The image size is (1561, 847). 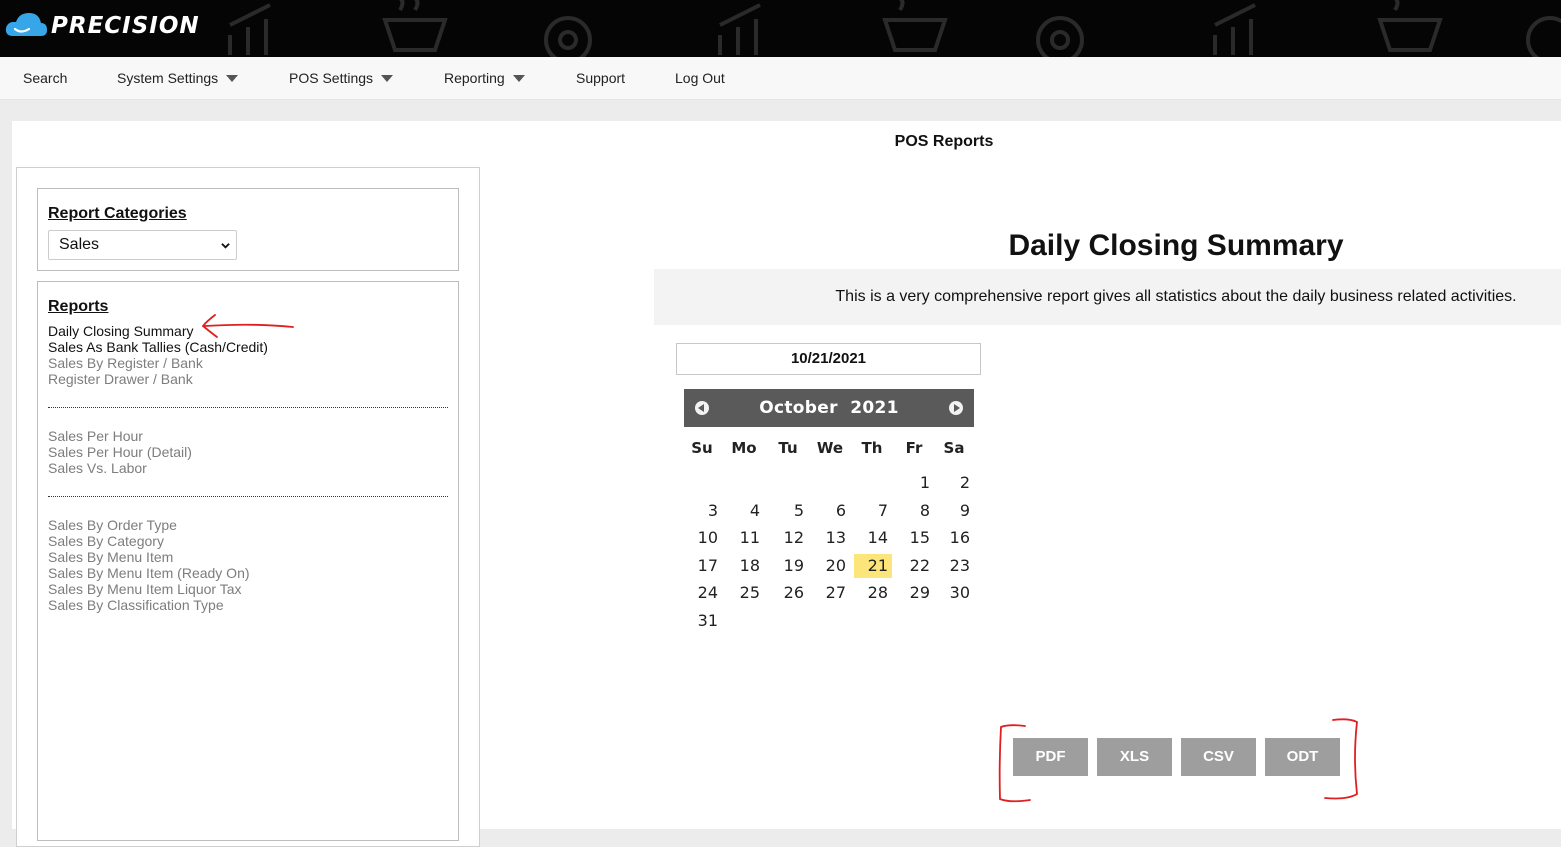 I want to click on calendar-day: 4, so click(x=745, y=511).